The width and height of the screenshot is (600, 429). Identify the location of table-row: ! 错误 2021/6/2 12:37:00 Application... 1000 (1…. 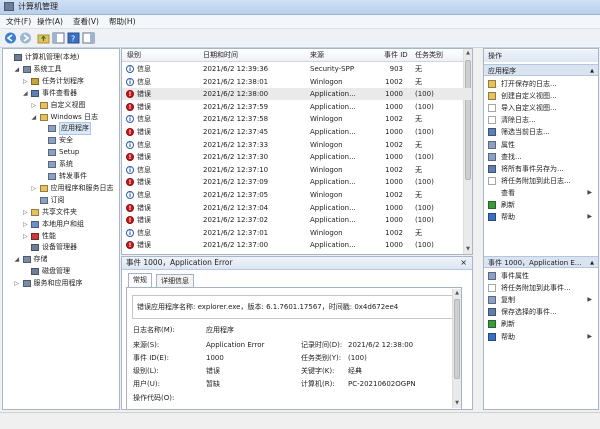
(297, 245).